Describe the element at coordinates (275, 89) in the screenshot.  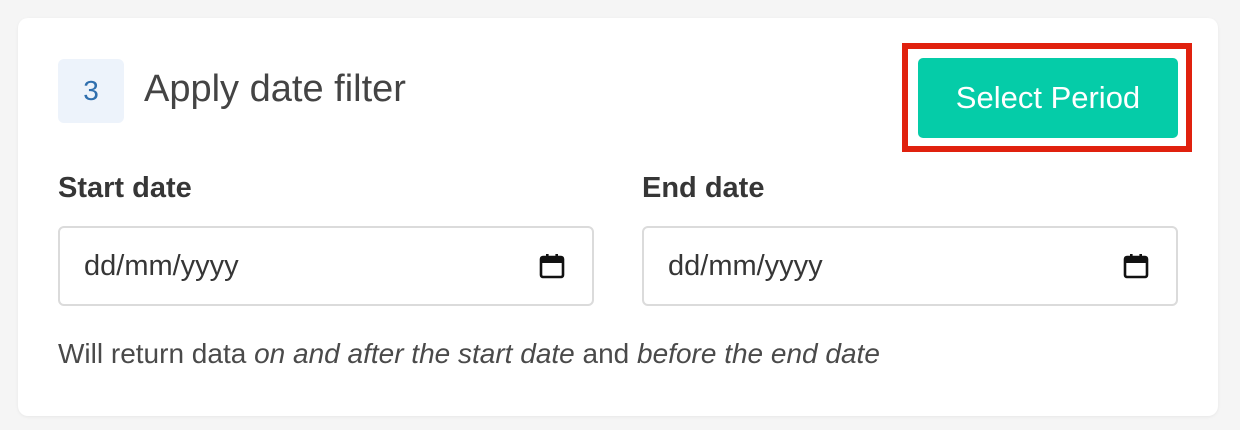
I see `step-title: Apply date filter` at that location.